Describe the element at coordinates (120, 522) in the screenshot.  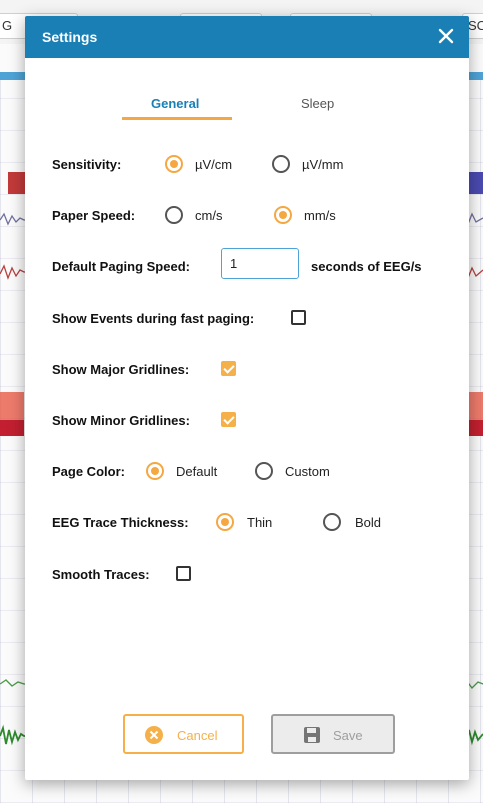
I see `trace-thickness-label: EEG Trace Thickness:` at that location.